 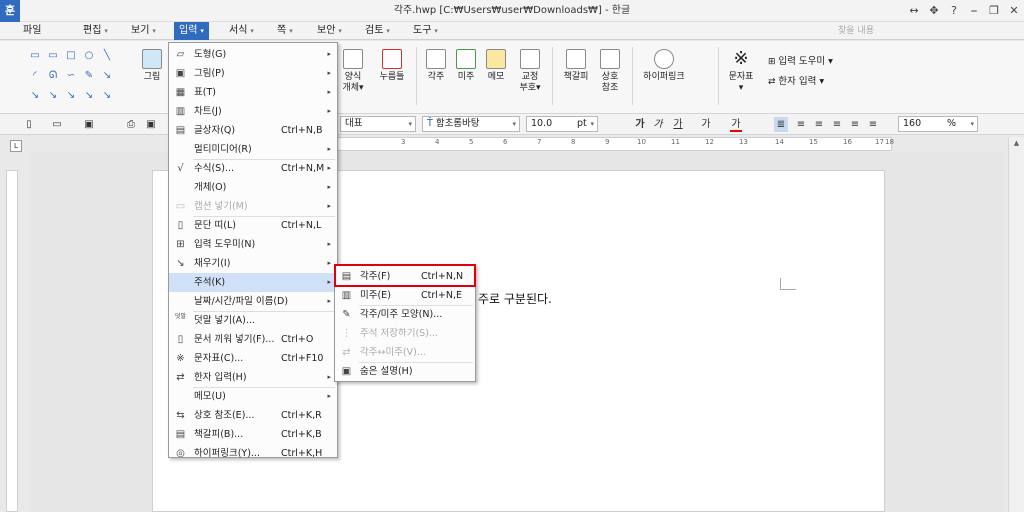 I want to click on insert-menu-item: ▤ 글상자(Q) Ctrl+N,B, so click(x=253, y=130).